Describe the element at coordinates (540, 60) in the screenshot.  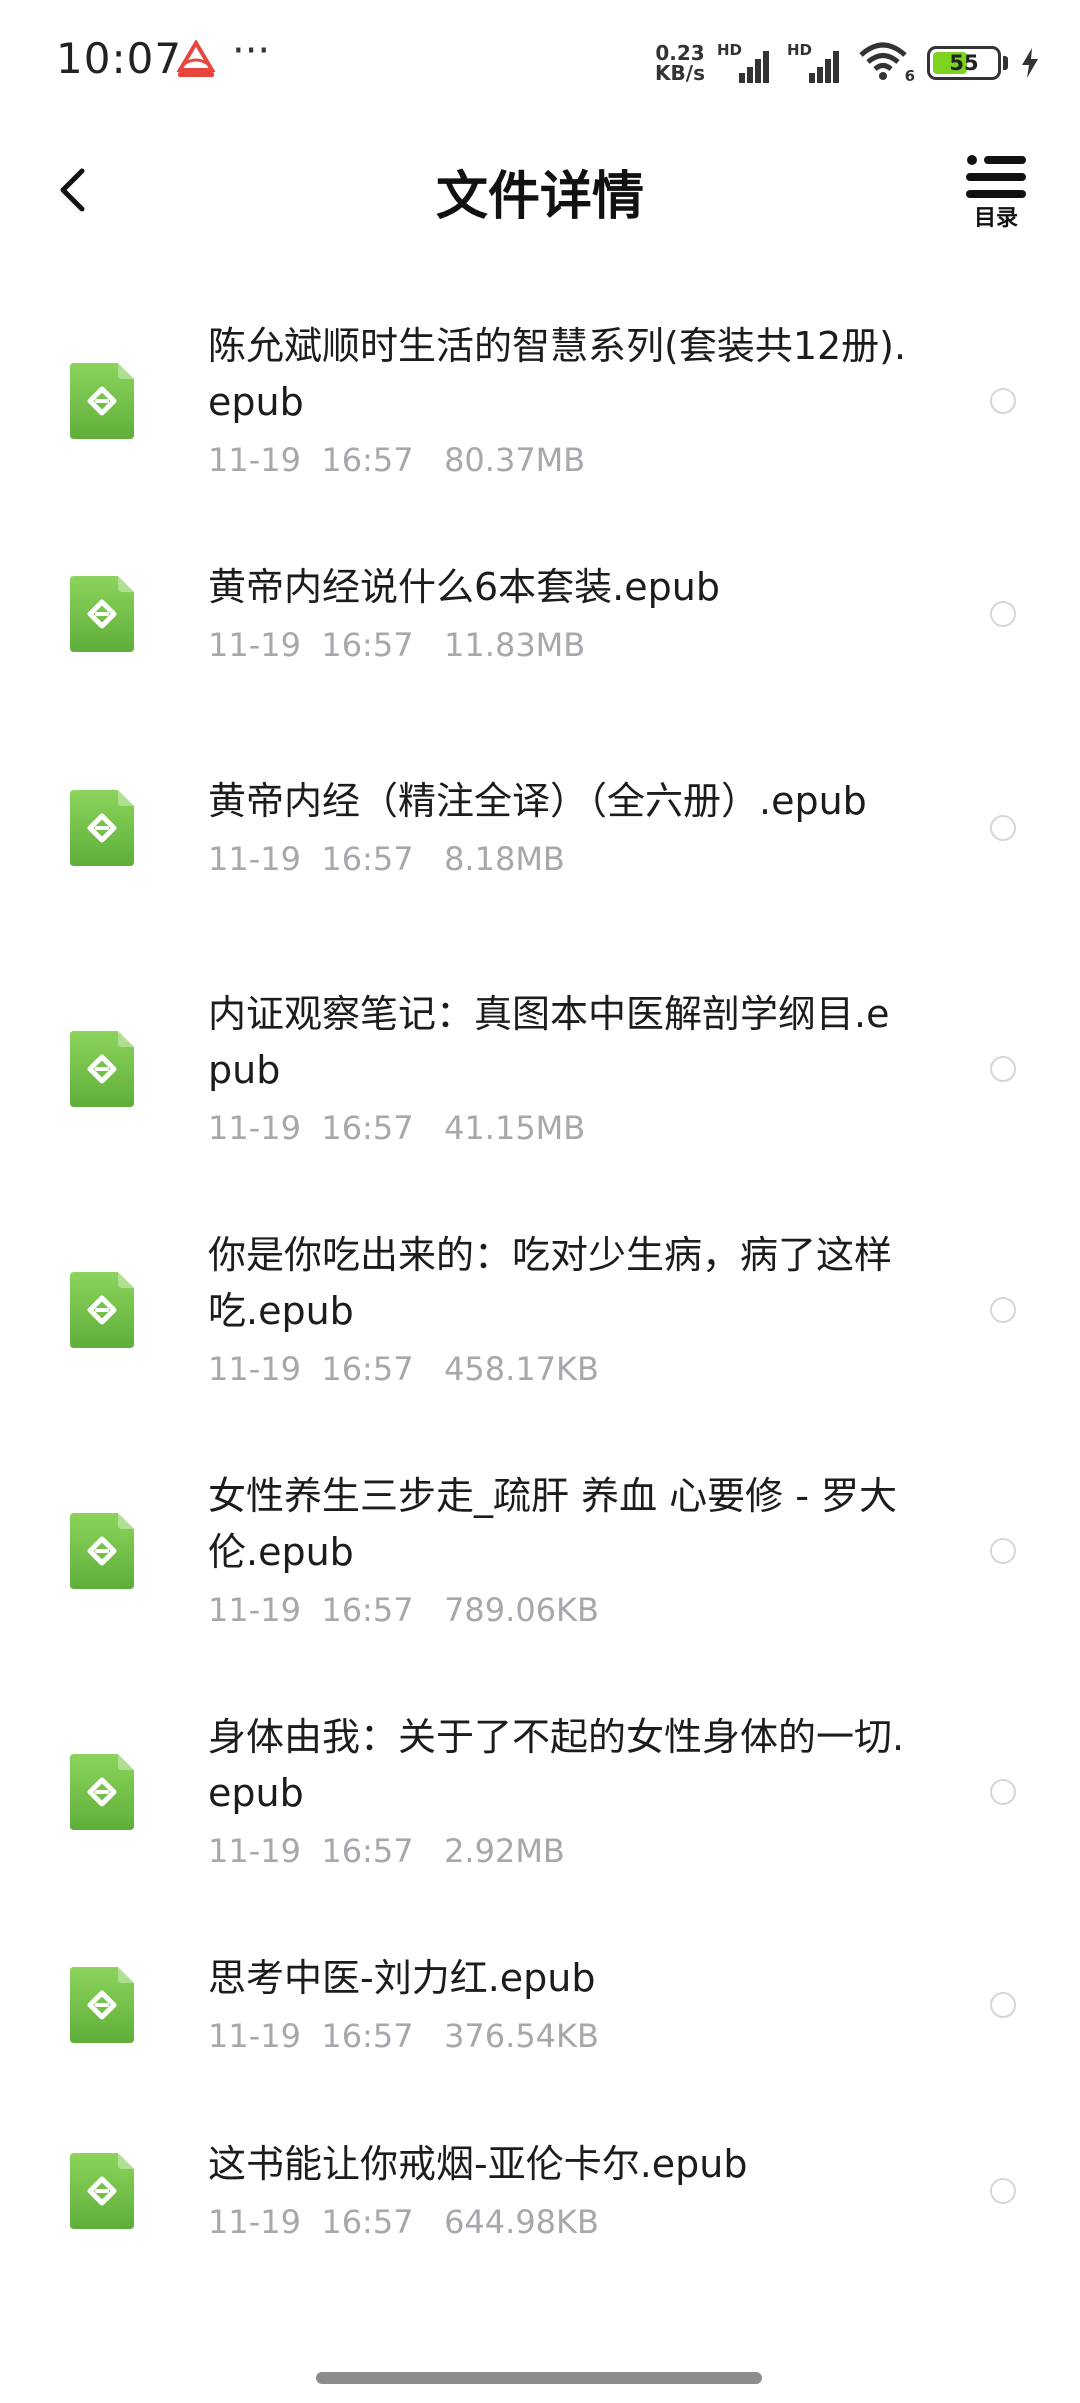
I see `status-bar: 10:07 ··· 0.23 KB/s HD HD 6 55` at that location.